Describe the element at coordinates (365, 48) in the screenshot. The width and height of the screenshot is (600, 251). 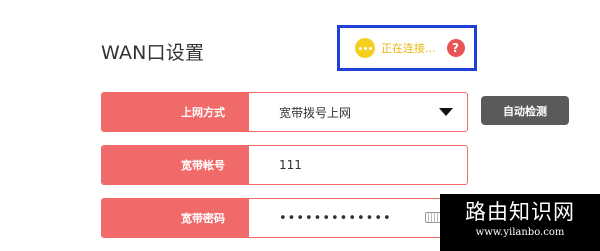
I see `loading-dots-icon` at that location.